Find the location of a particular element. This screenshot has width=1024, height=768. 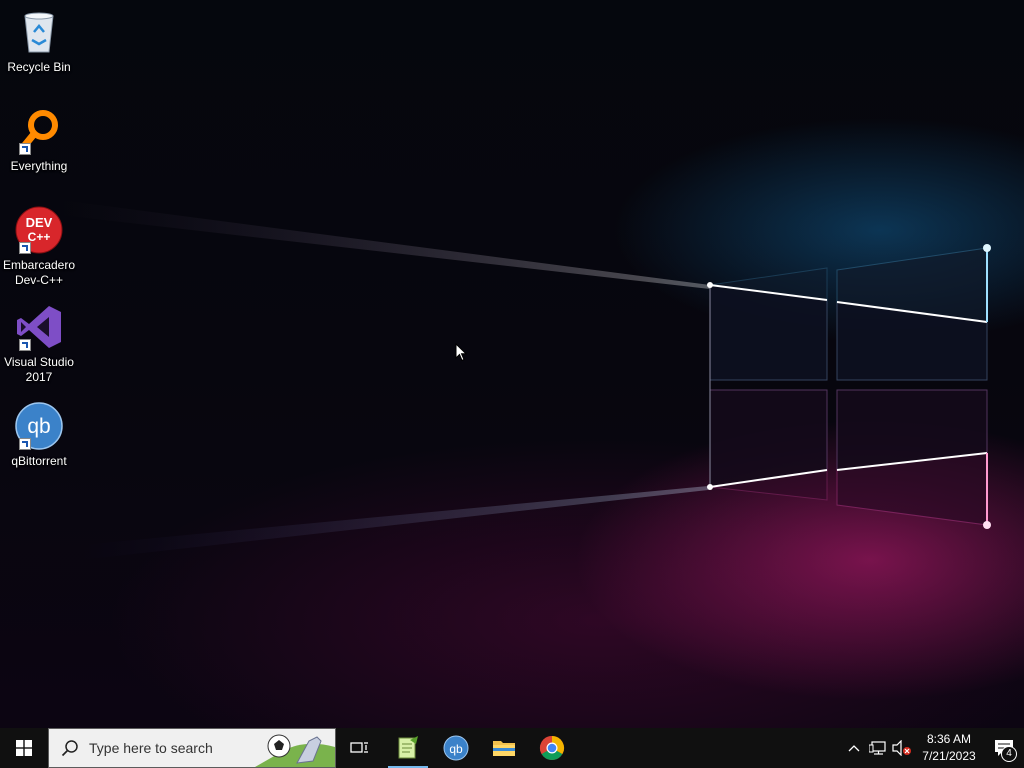

desktop-icon-label: qBittorrent is located at coordinates (39, 461).